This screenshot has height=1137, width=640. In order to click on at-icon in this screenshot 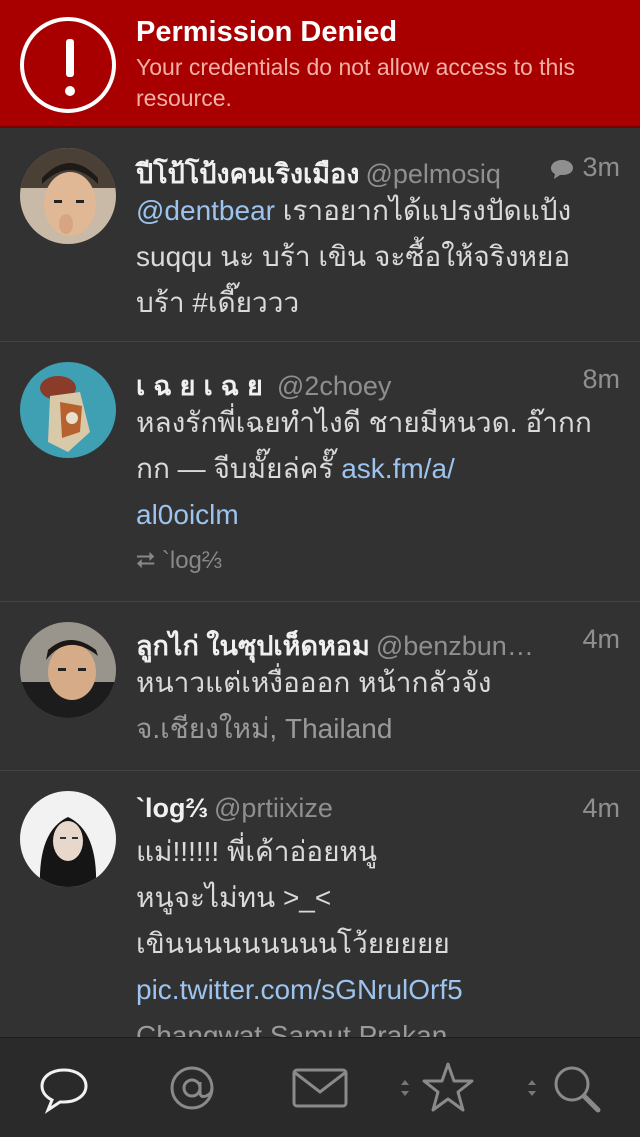, I will do `click(192, 1088)`.